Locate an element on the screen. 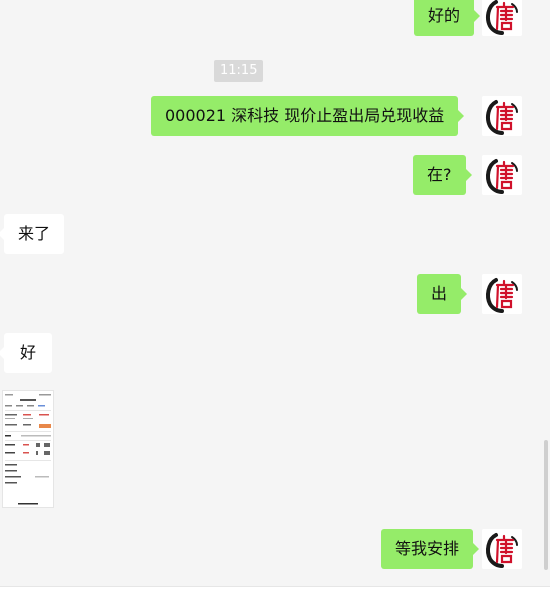 The height and width of the screenshot is (599, 550). message-bubble-outgoing: 等我安排 is located at coordinates (430, 549).